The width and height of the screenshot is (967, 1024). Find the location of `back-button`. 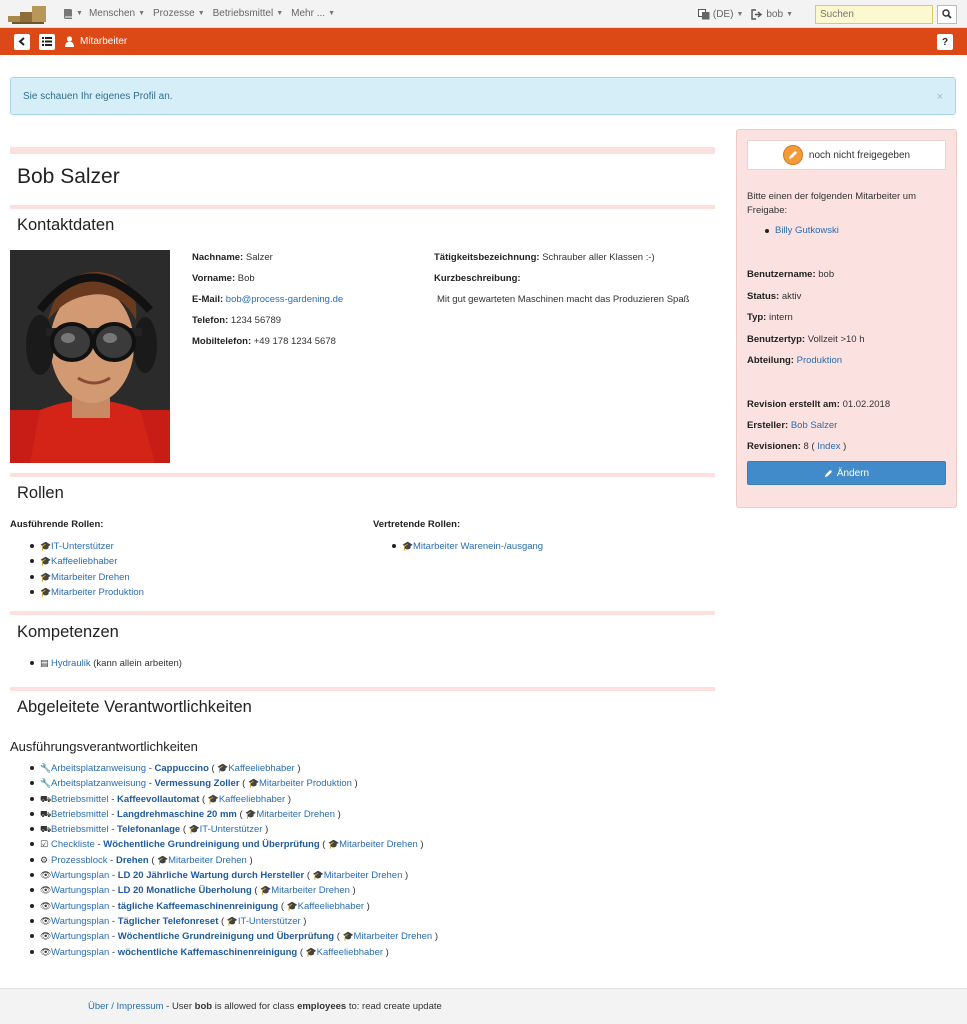

back-button is located at coordinates (22, 41).